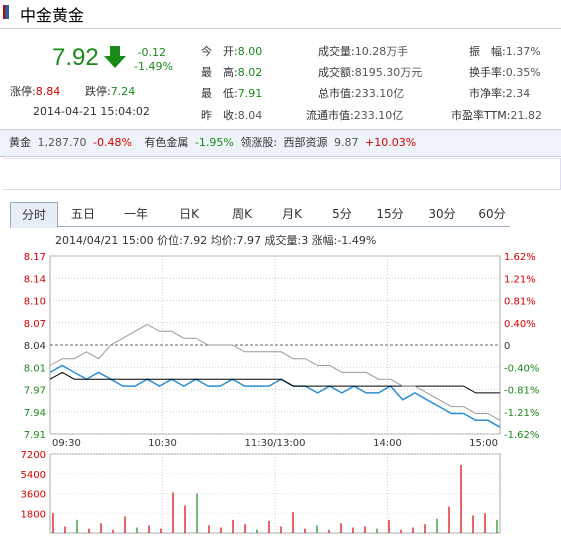  What do you see at coordinates (75, 57) in the screenshot?
I see `last-price: 7.92` at bounding box center [75, 57].